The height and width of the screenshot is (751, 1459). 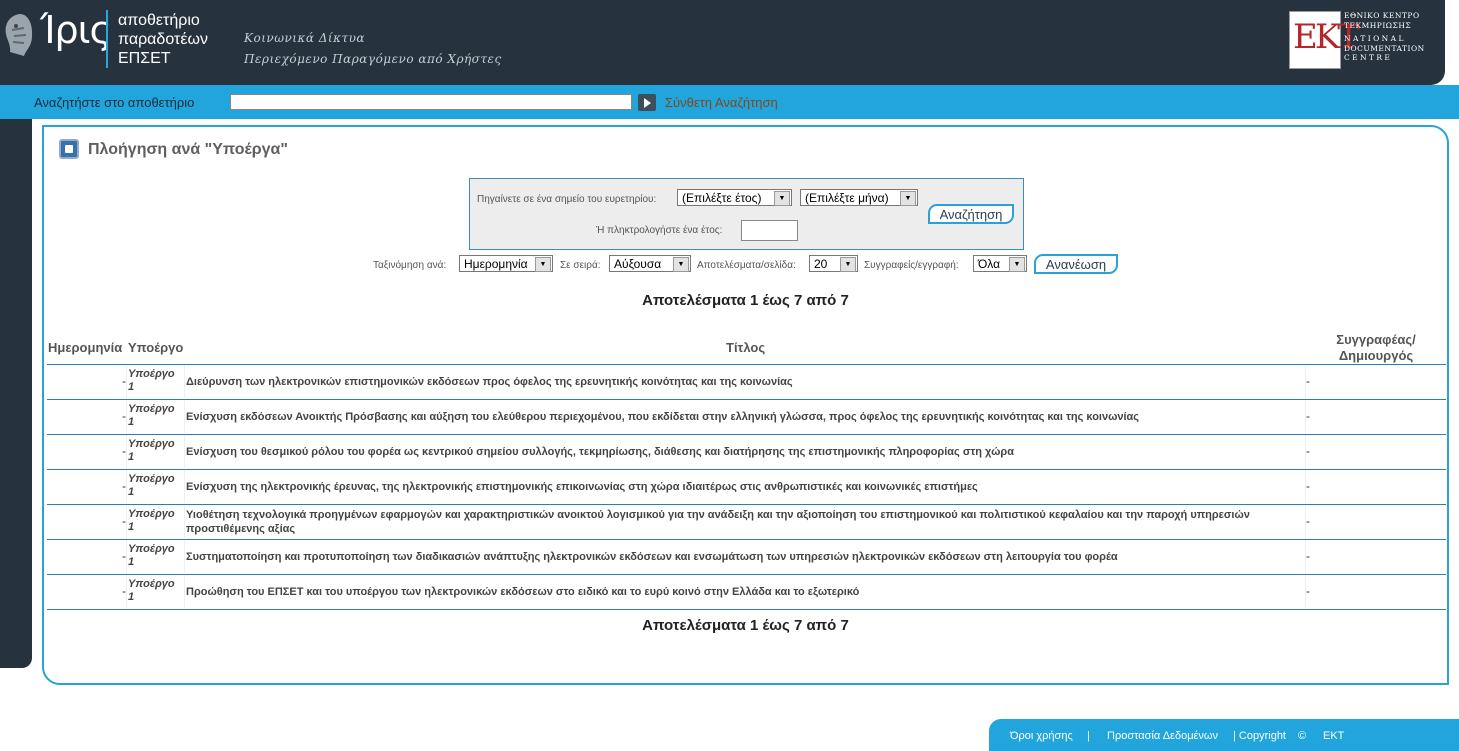 I want to click on per-page-label: Αποτελέσματα/σελίδα:, so click(x=746, y=265).